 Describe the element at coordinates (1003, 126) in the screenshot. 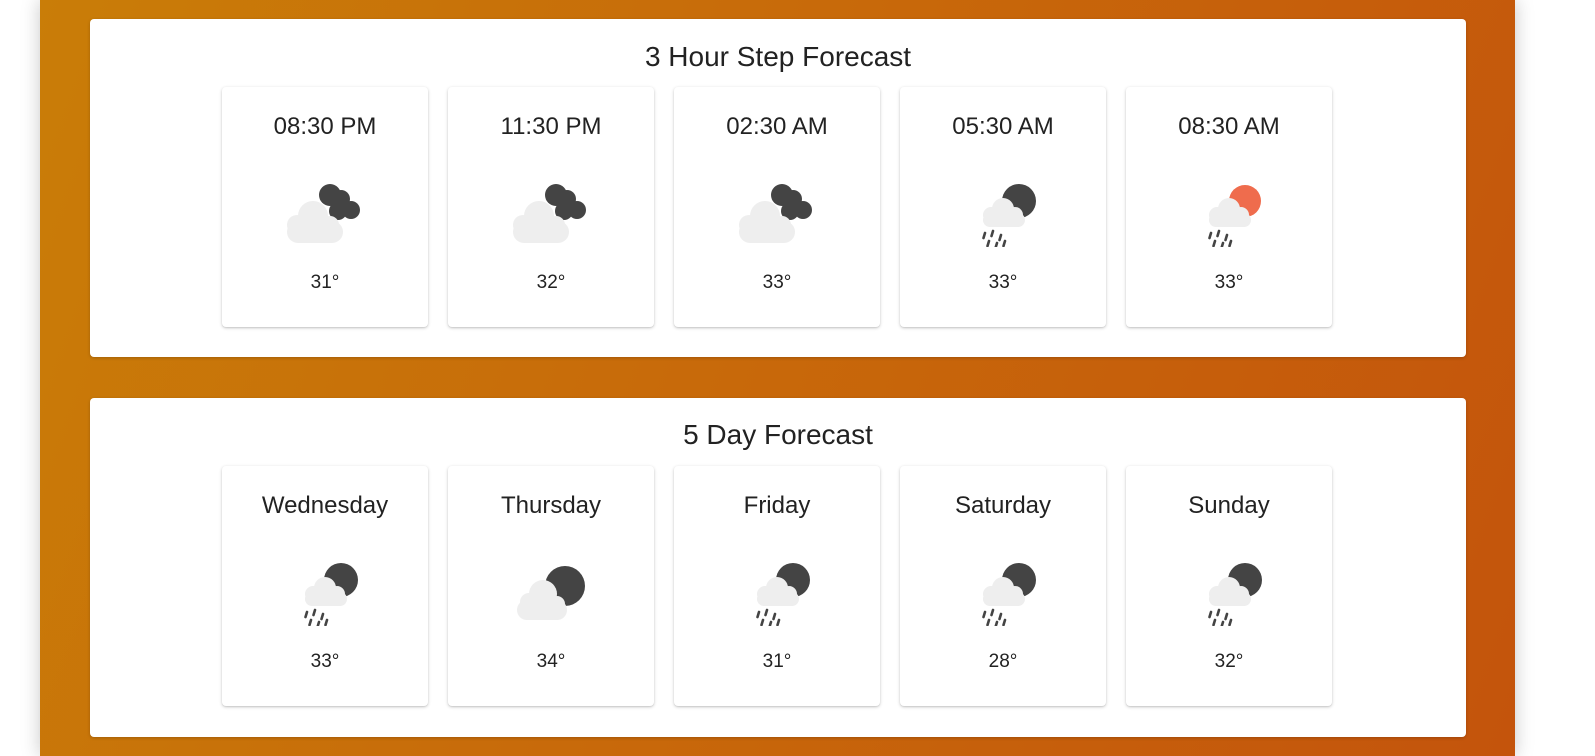

I see `forecast-time: 05:30 AM` at that location.